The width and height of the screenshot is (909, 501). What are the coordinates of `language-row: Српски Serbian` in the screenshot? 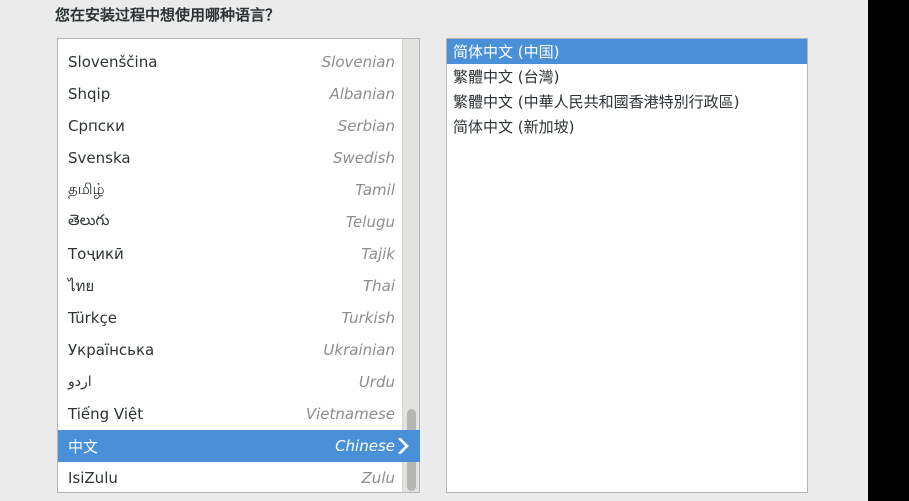 It's located at (230, 126).